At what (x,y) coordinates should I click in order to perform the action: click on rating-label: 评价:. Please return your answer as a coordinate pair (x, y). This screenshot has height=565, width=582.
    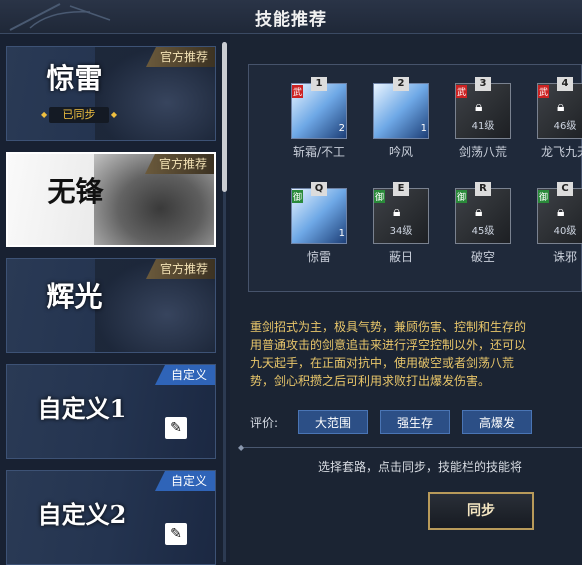
    Looking at the image, I should click on (264, 423).